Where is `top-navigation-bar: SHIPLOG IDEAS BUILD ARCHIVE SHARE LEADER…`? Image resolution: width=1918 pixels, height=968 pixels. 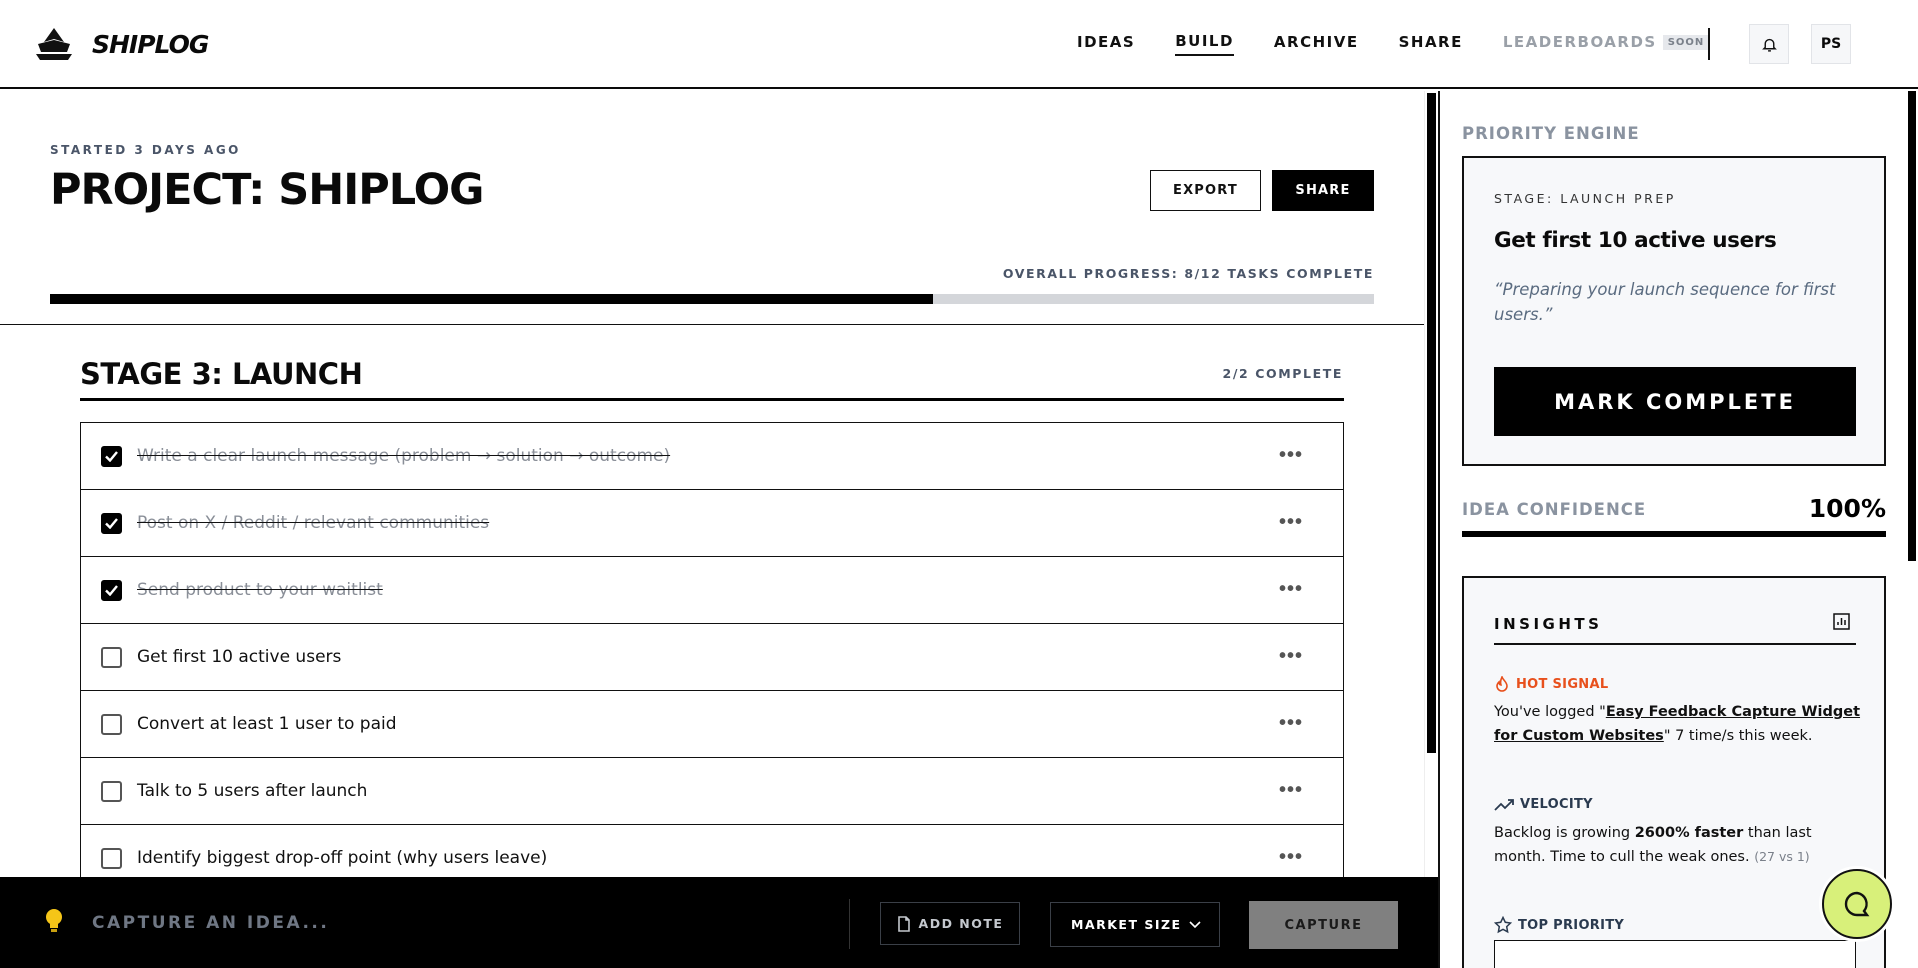 top-navigation-bar: SHIPLOG IDEAS BUILD ARCHIVE SHARE LEADER… is located at coordinates (959, 44).